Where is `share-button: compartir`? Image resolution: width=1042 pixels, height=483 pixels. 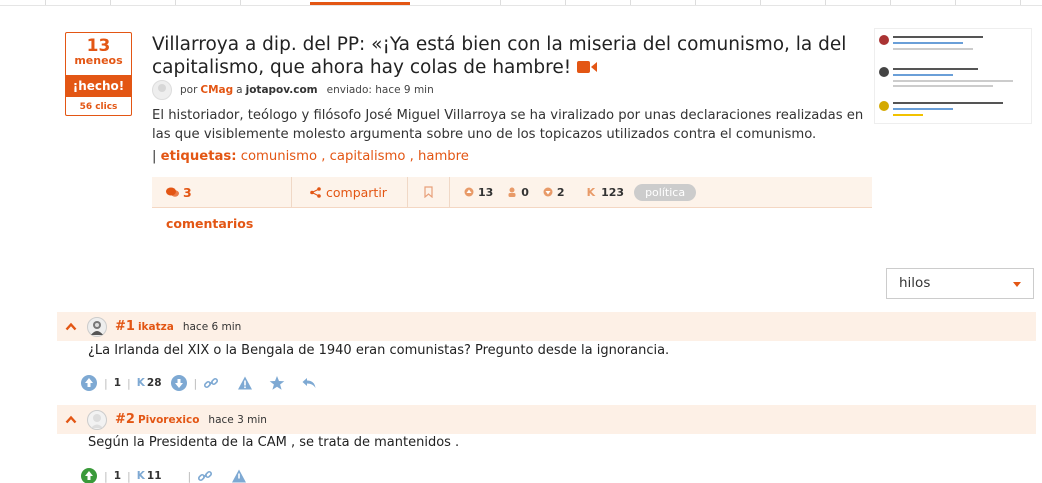 share-button: compartir is located at coordinates (350, 192).